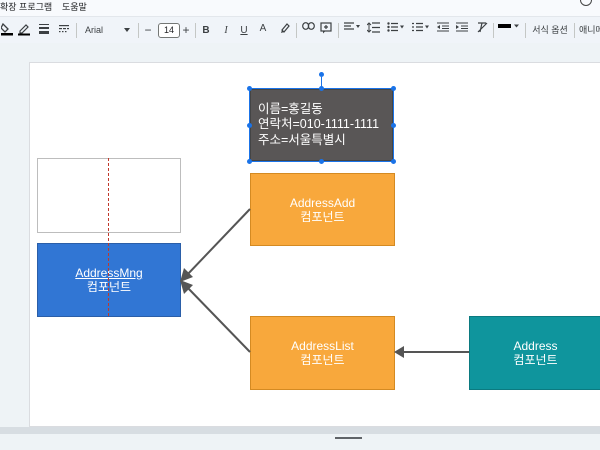 This screenshot has height=450, width=600. I want to click on arrowhead-address-to-list, so click(399, 352).